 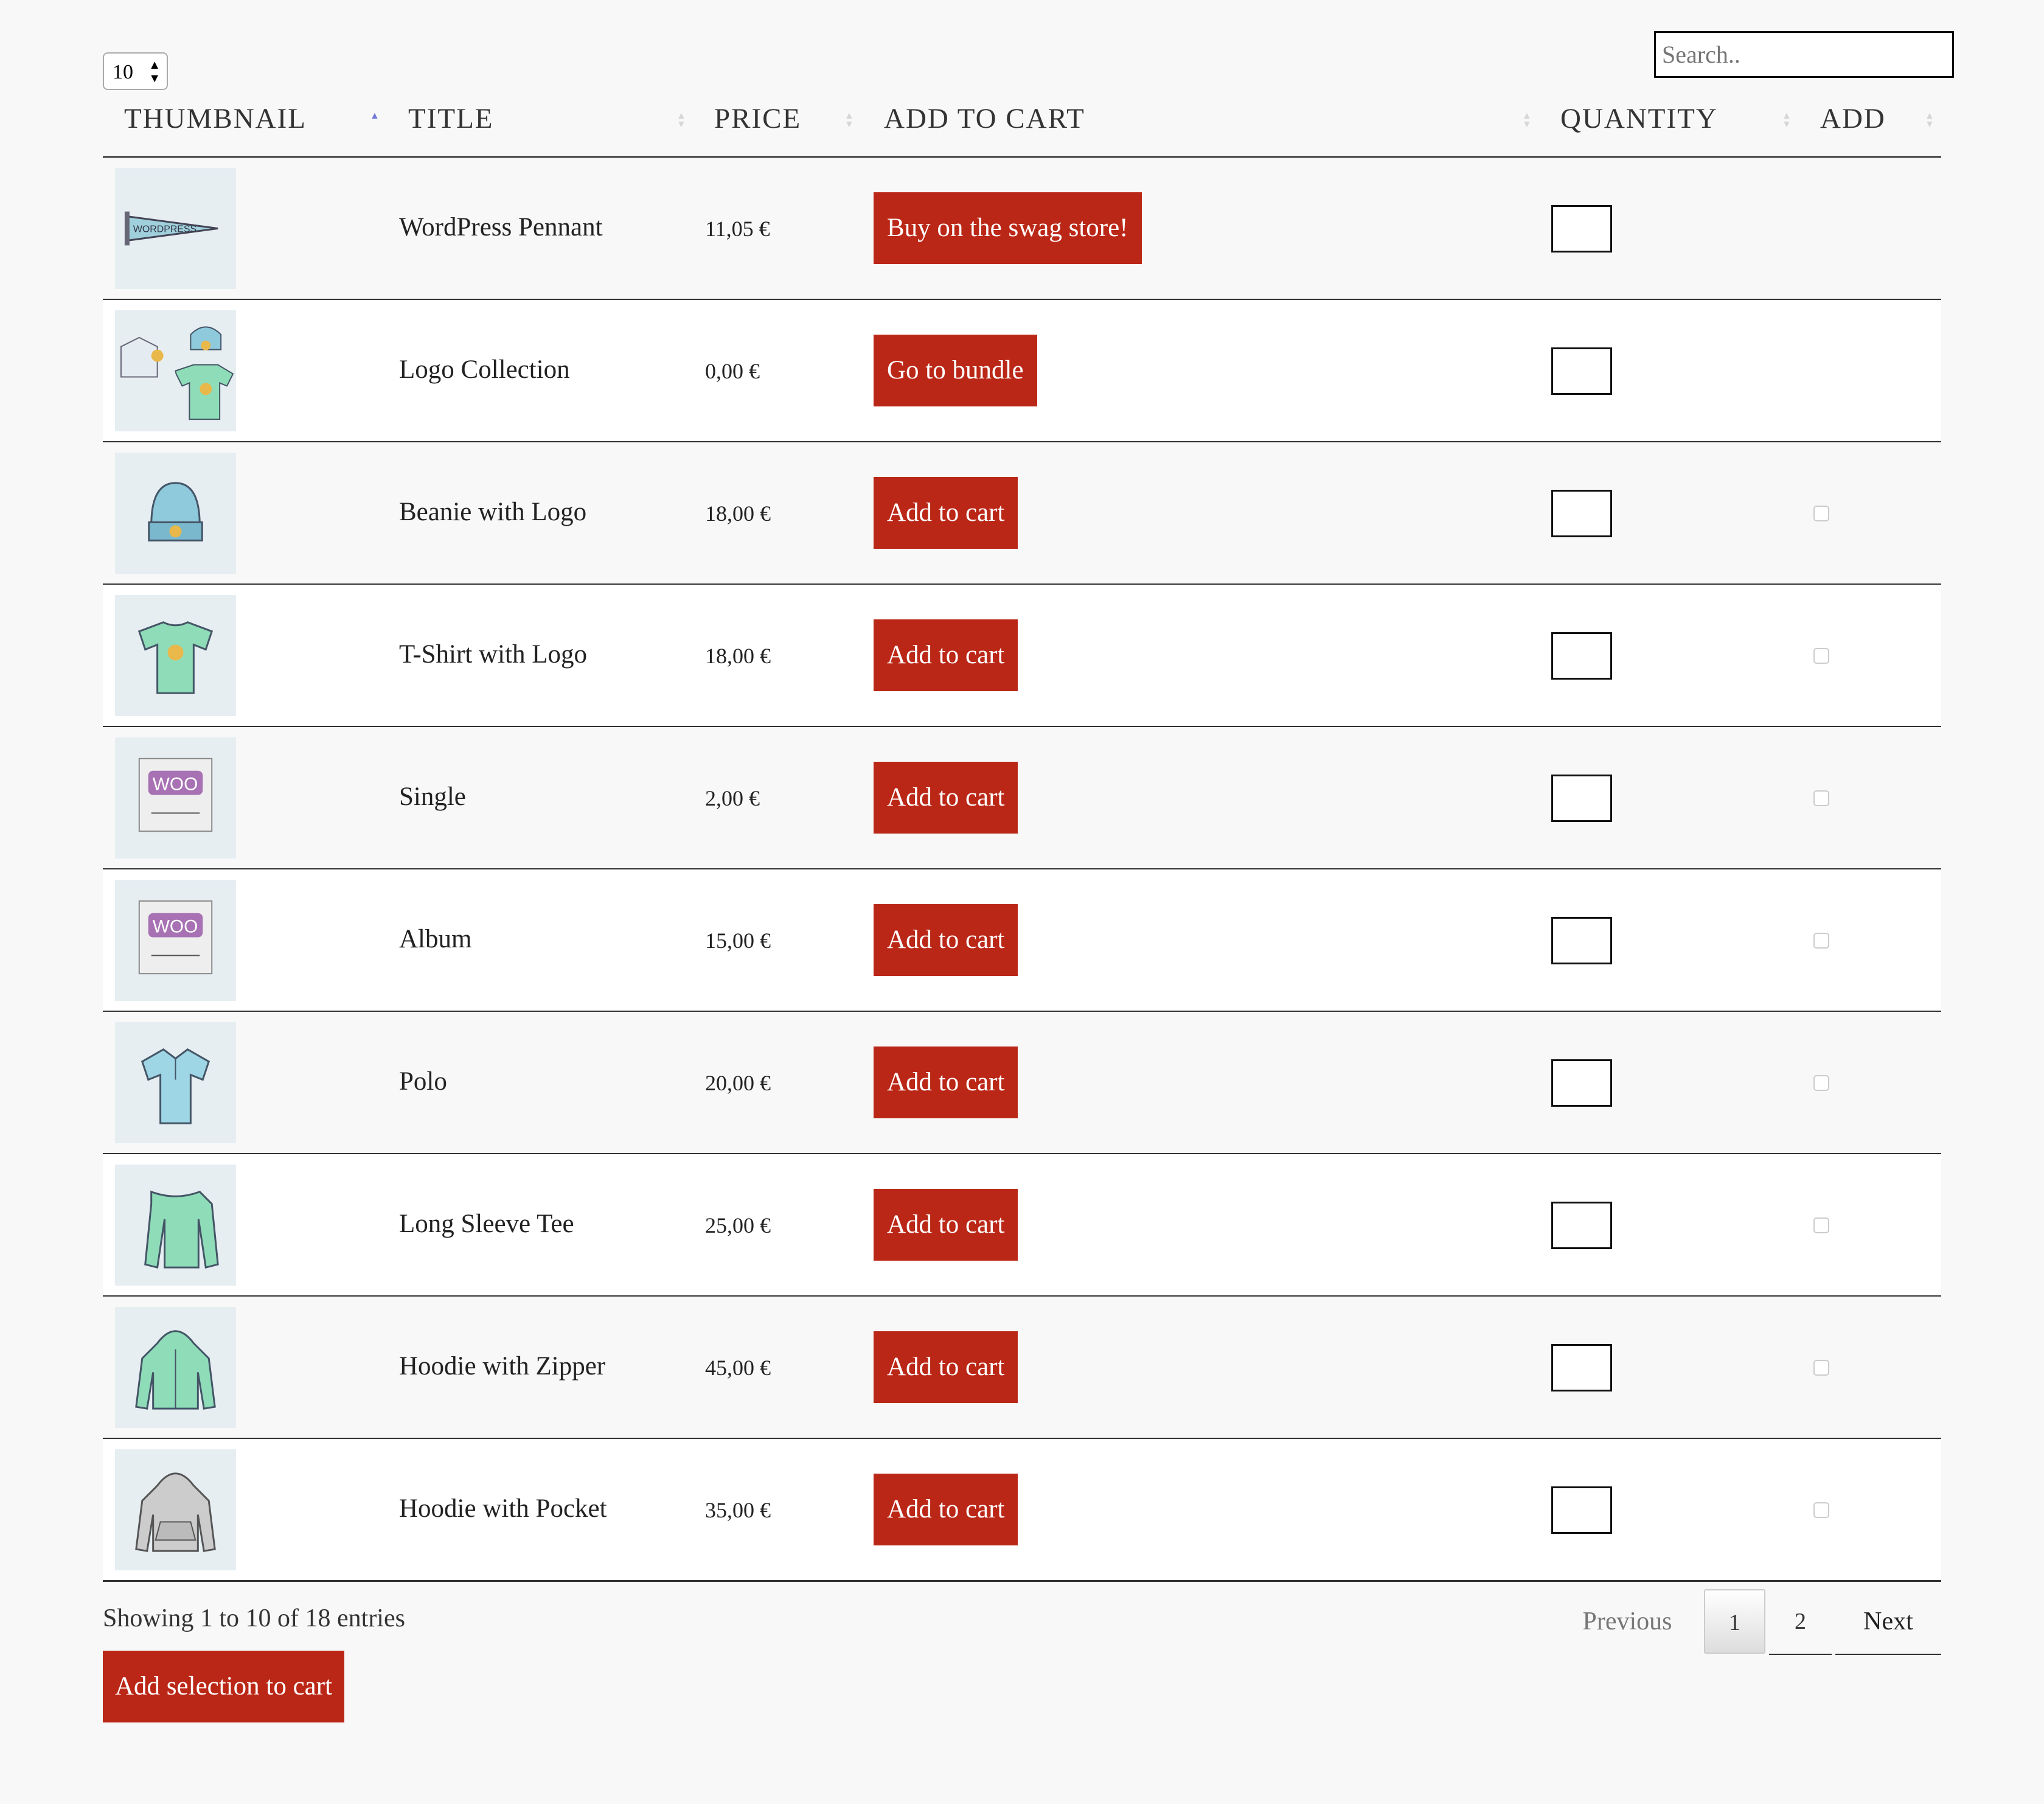 I want to click on woo-album-image: WOO, so click(x=175, y=938).